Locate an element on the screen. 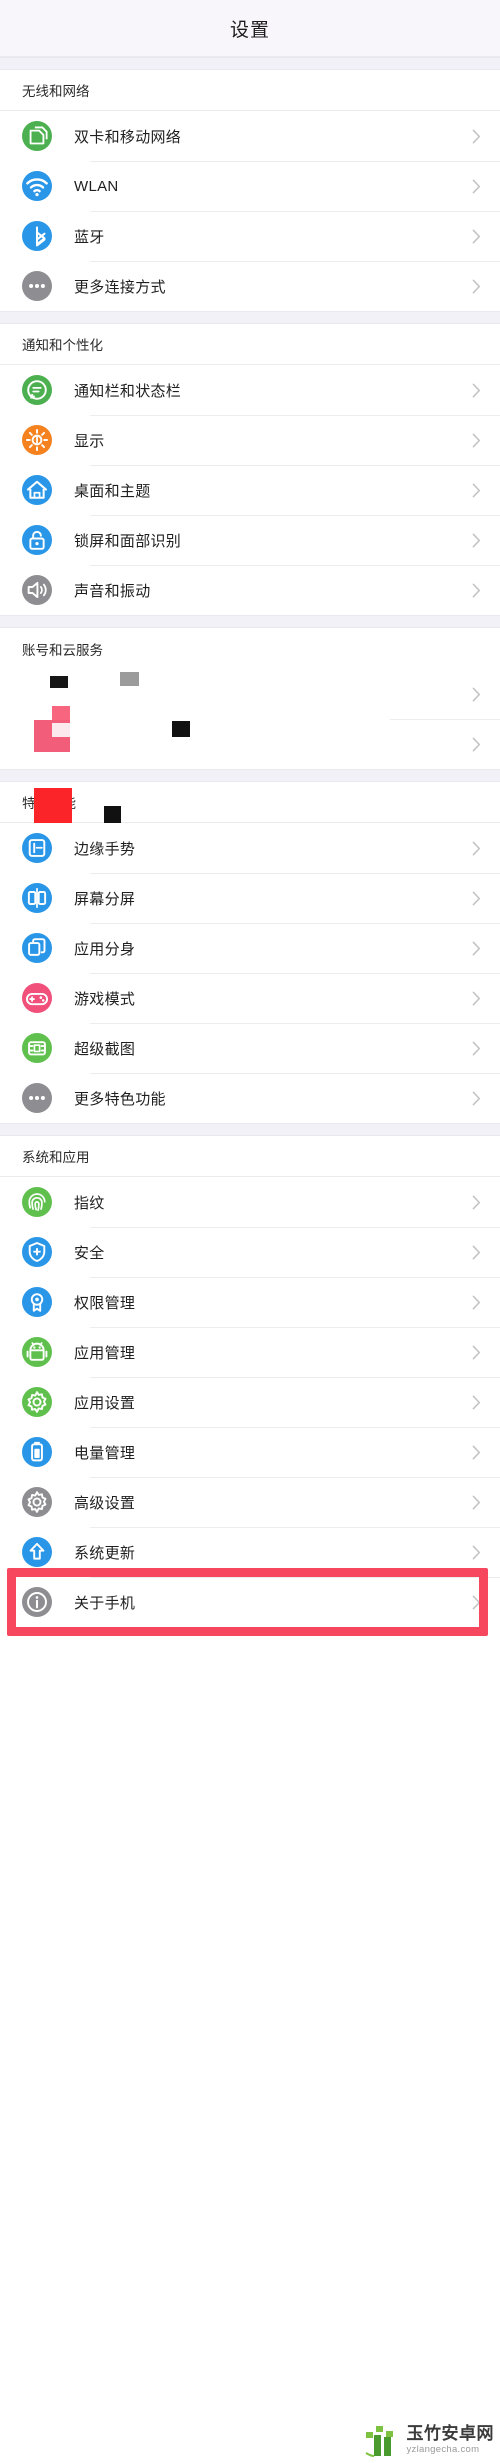 The image size is (500, 2463). section-title: 系统和应用 is located at coordinates (56, 1157).